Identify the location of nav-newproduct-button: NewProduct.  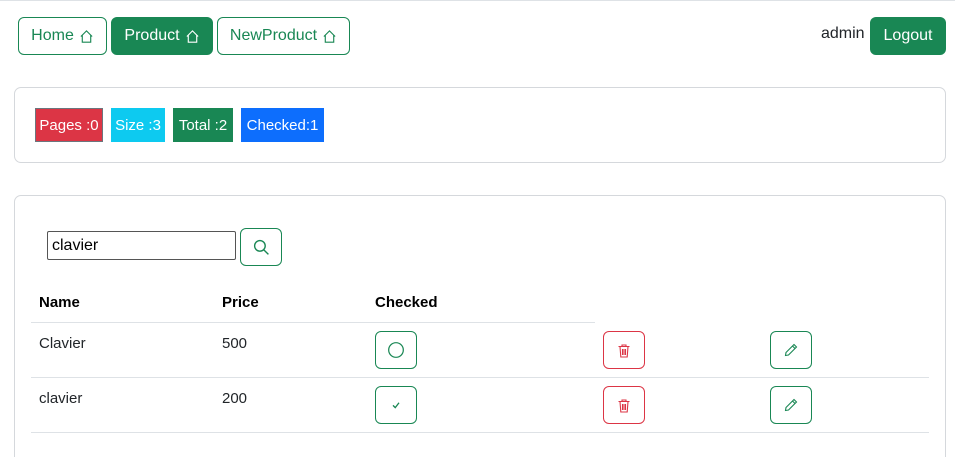
(283, 36).